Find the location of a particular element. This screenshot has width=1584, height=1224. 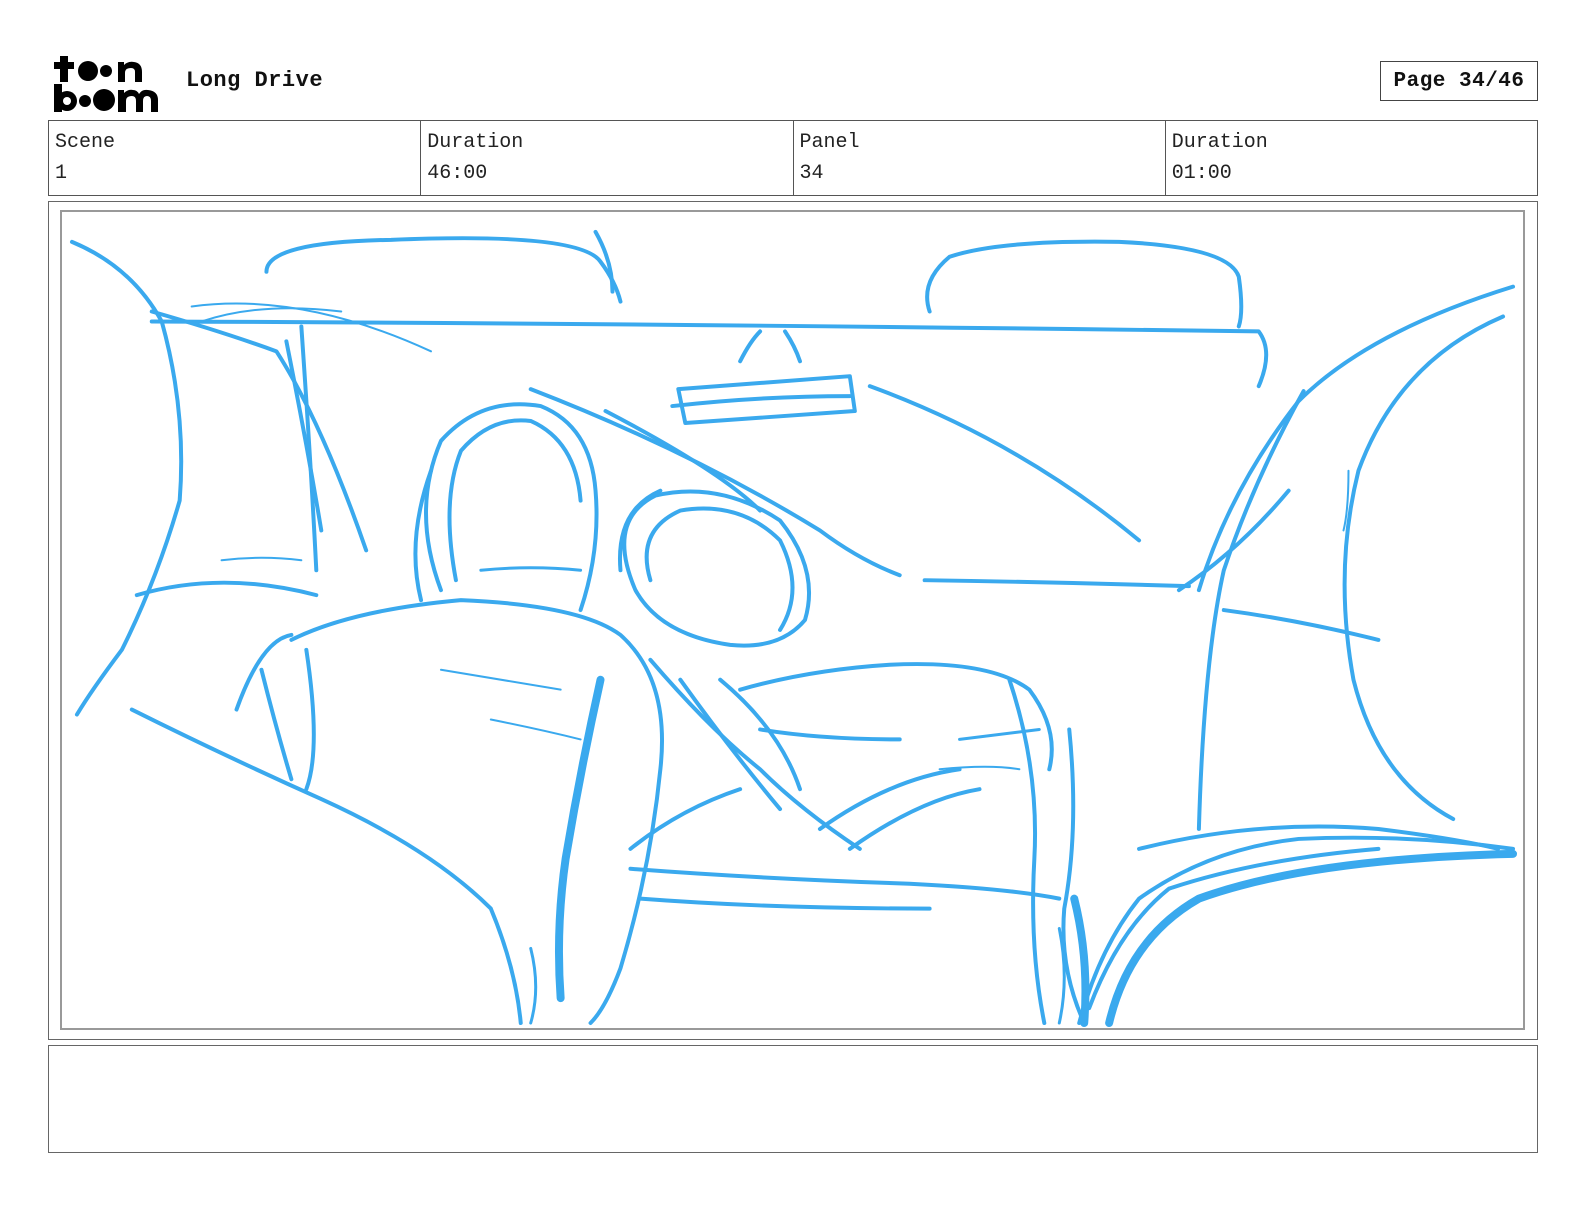

panel-duration-cell: Duration 01:00 is located at coordinates (1351, 158).